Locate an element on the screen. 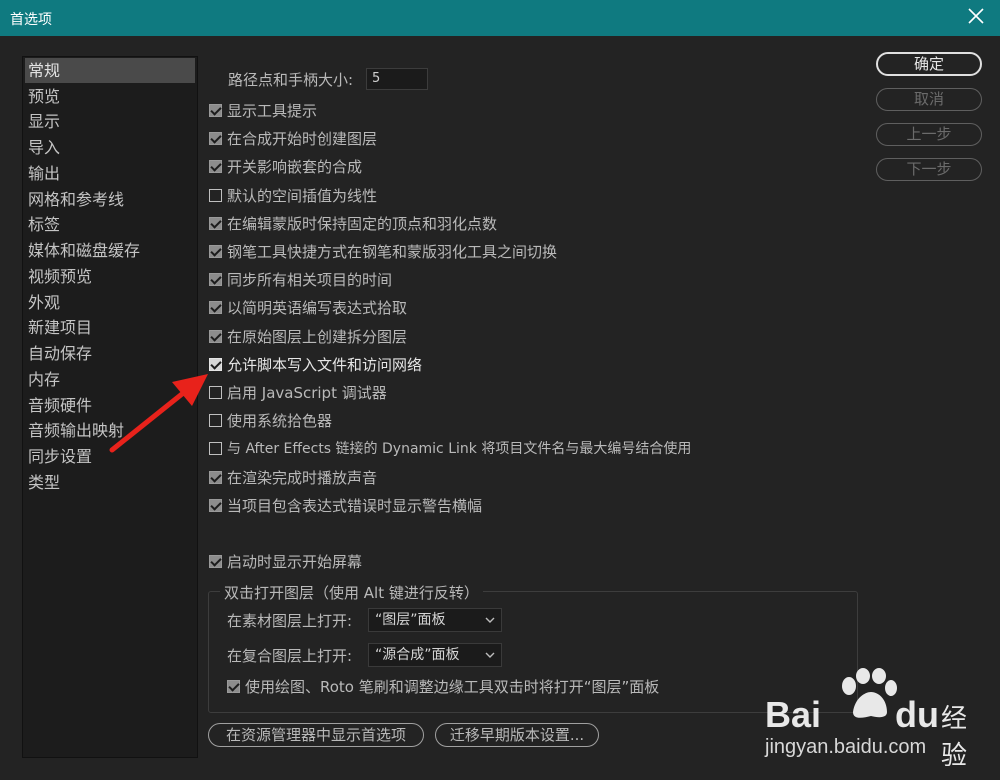 The image size is (1000, 780). option-label: 在编辑蒙版时保持固定的顶点和羽化点数 is located at coordinates (362, 223).